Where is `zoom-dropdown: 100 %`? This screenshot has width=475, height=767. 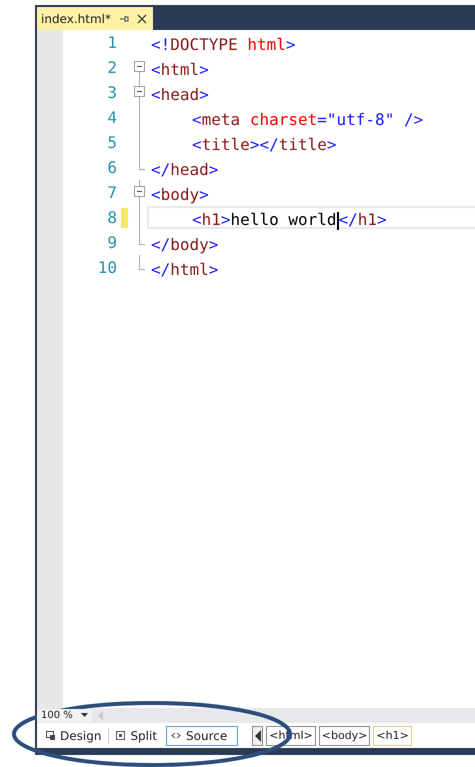 zoom-dropdown: 100 % is located at coordinates (64, 715).